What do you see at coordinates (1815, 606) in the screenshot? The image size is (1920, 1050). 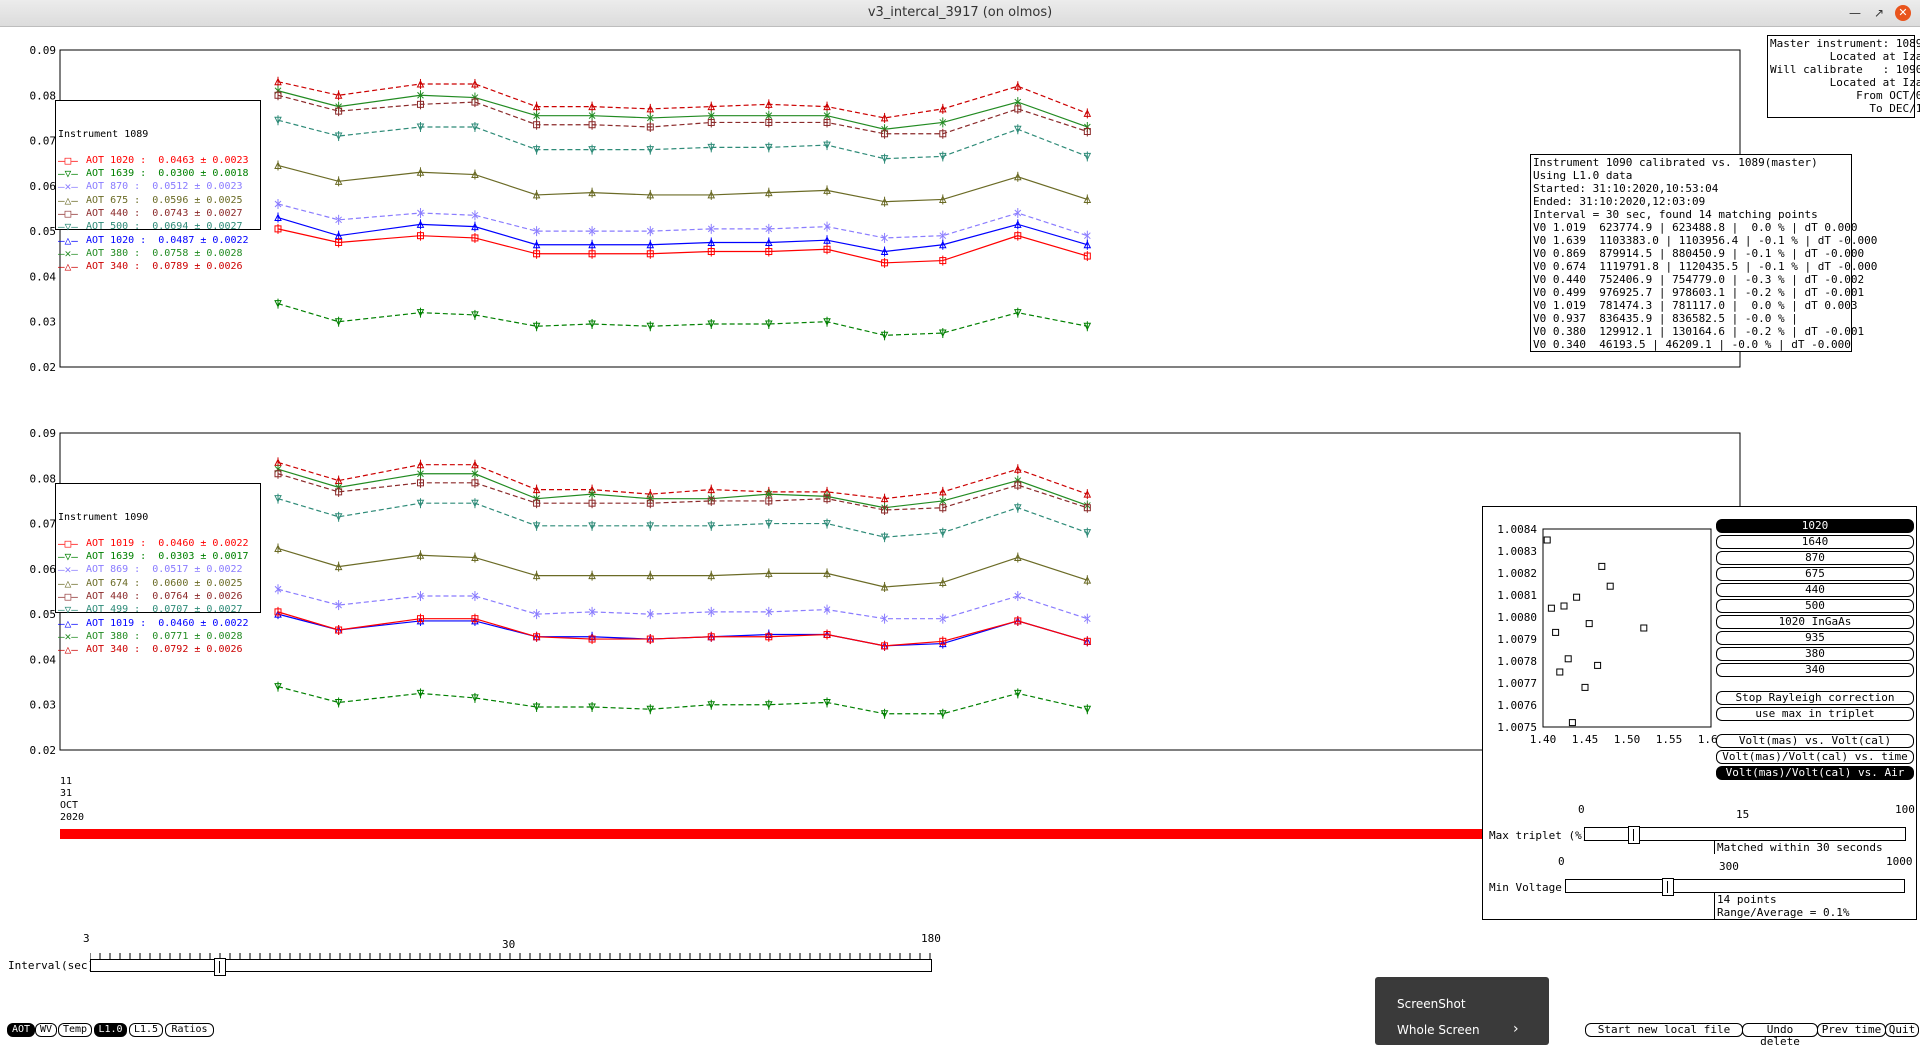 I see `wavelength-button: 500` at bounding box center [1815, 606].